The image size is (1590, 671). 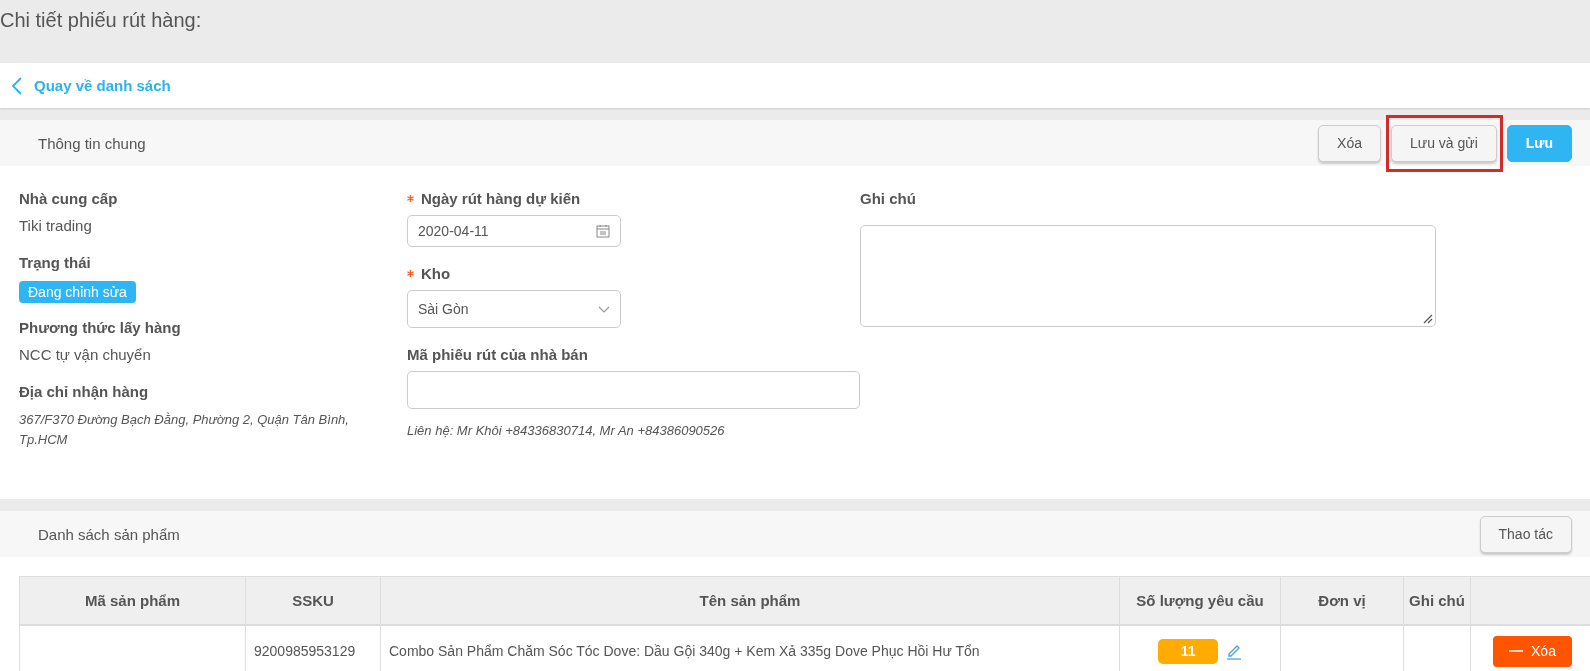 What do you see at coordinates (603, 231) in the screenshot?
I see `calendar-icon` at bounding box center [603, 231].